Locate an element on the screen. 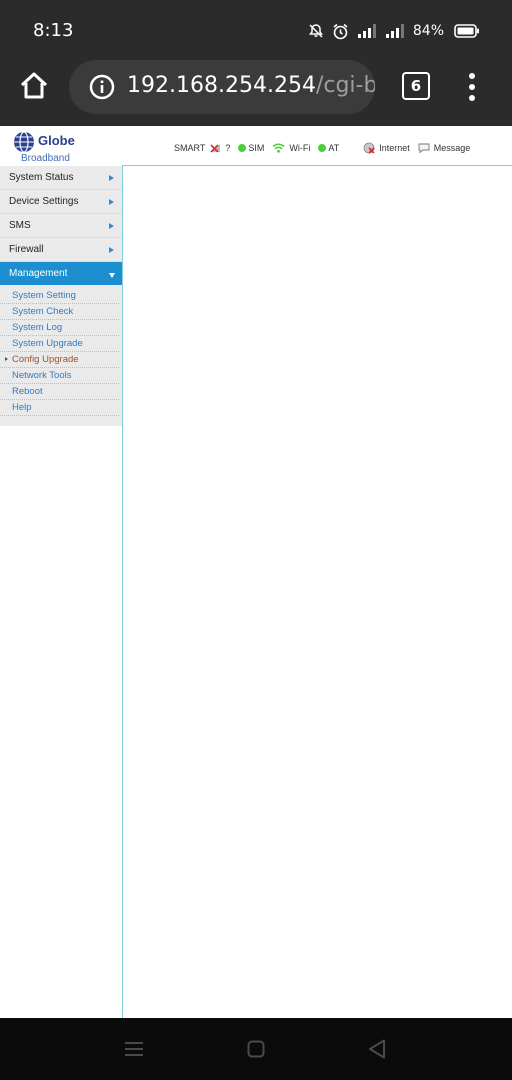  carrier-status: ? is located at coordinates (228, 148).